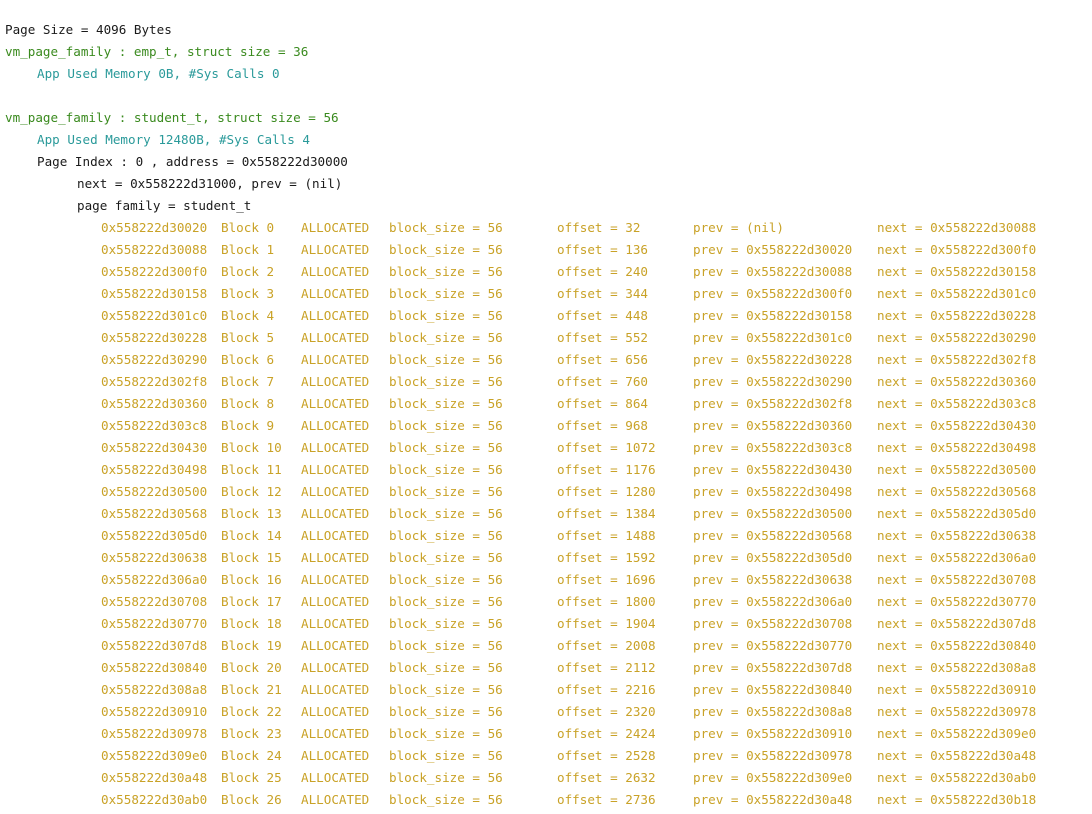  Describe the element at coordinates (251, 469) in the screenshot. I see `block-label: Block 11` at that location.